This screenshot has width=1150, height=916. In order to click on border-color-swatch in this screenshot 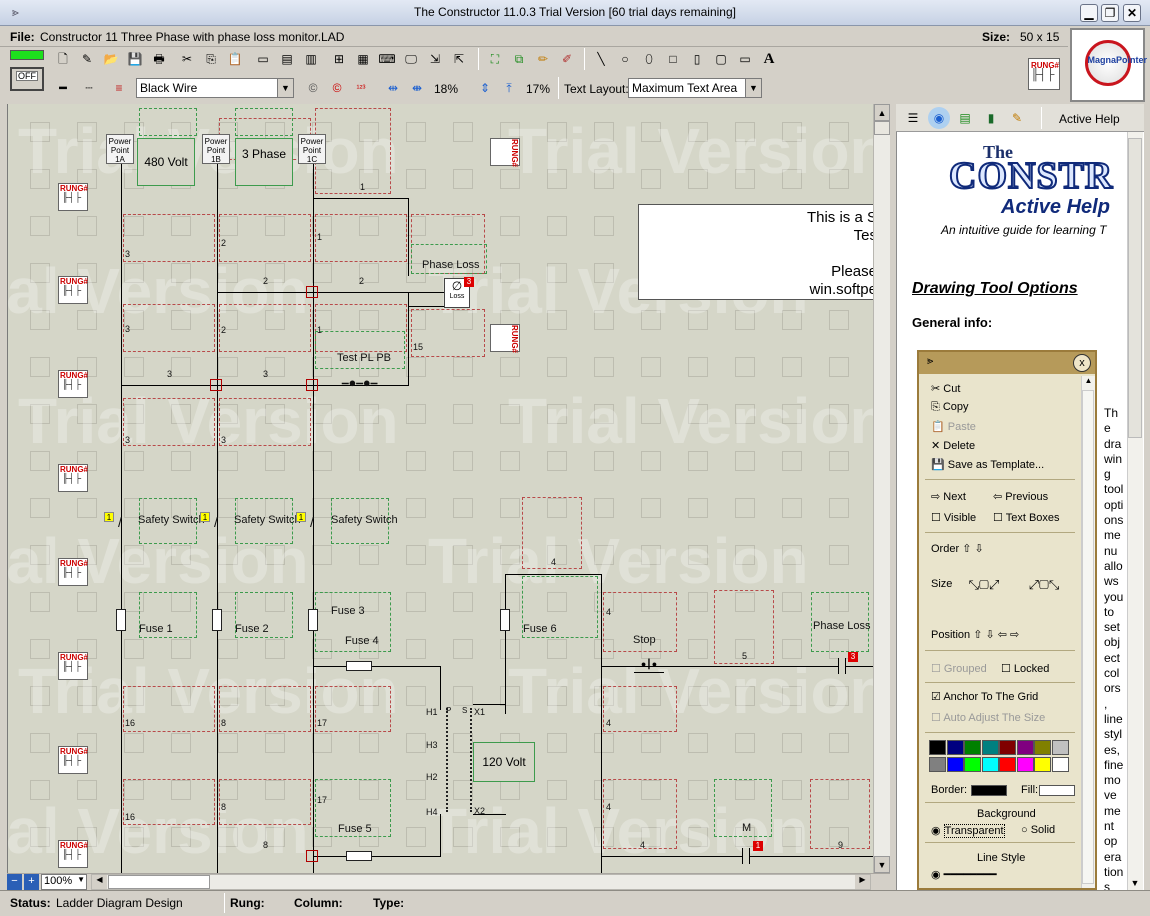, I will do `click(989, 790)`.